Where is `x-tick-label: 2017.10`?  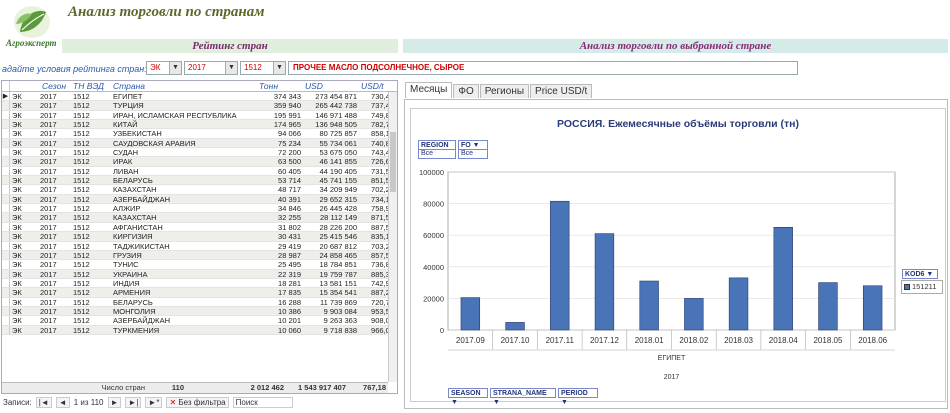
x-tick-label: 2017.10 is located at coordinates (515, 340).